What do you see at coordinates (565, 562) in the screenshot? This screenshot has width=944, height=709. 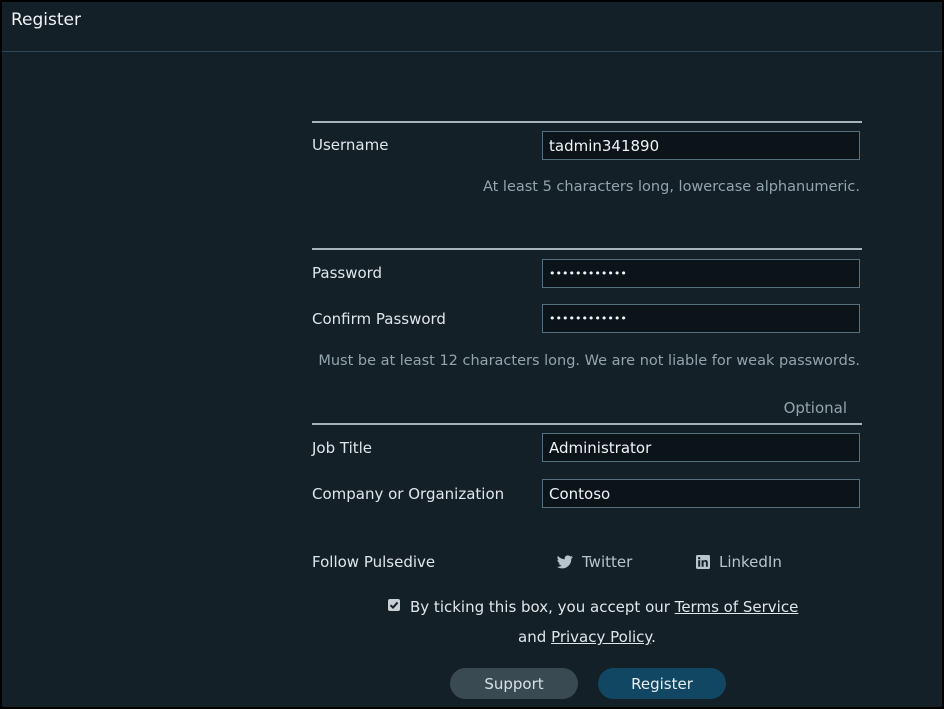 I see `twitter-icon` at bounding box center [565, 562].